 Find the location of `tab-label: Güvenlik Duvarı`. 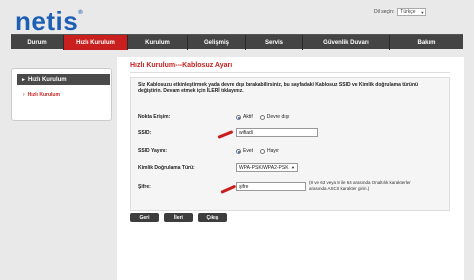

tab-label: Güvenlik Duvarı is located at coordinates (346, 42).